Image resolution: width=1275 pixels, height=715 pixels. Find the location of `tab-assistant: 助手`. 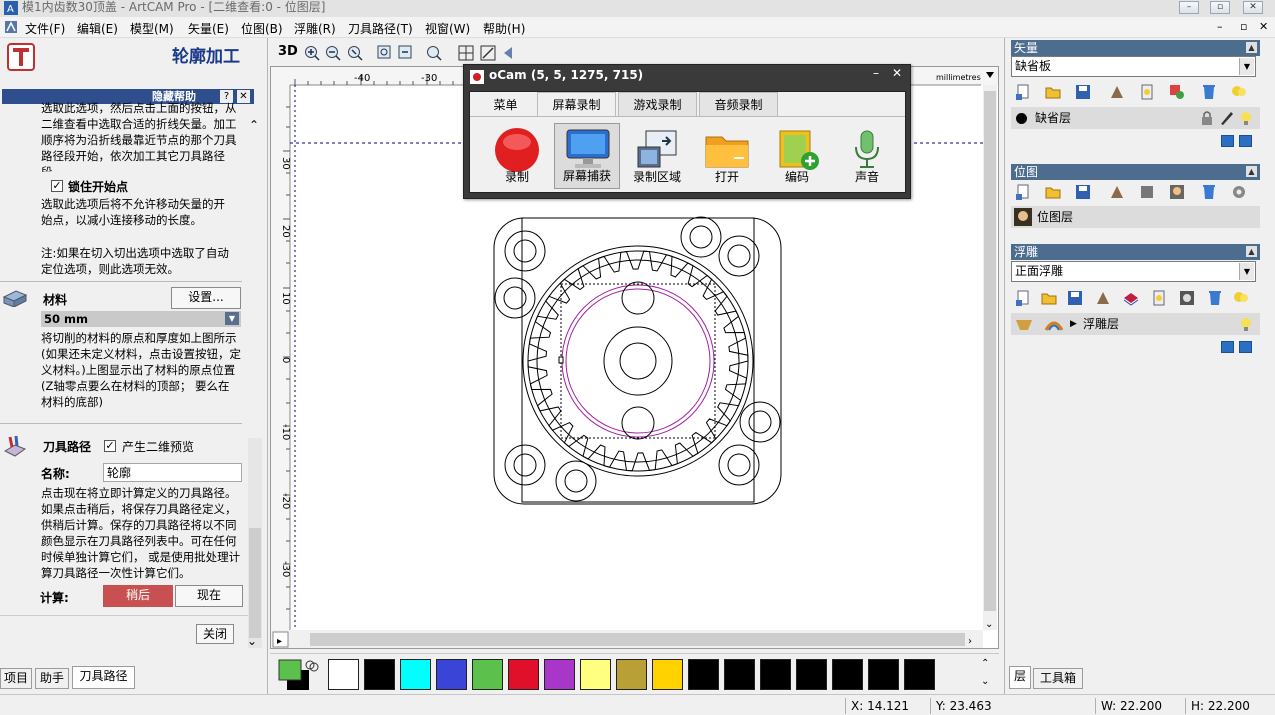

tab-assistant: 助手 is located at coordinates (52, 678).